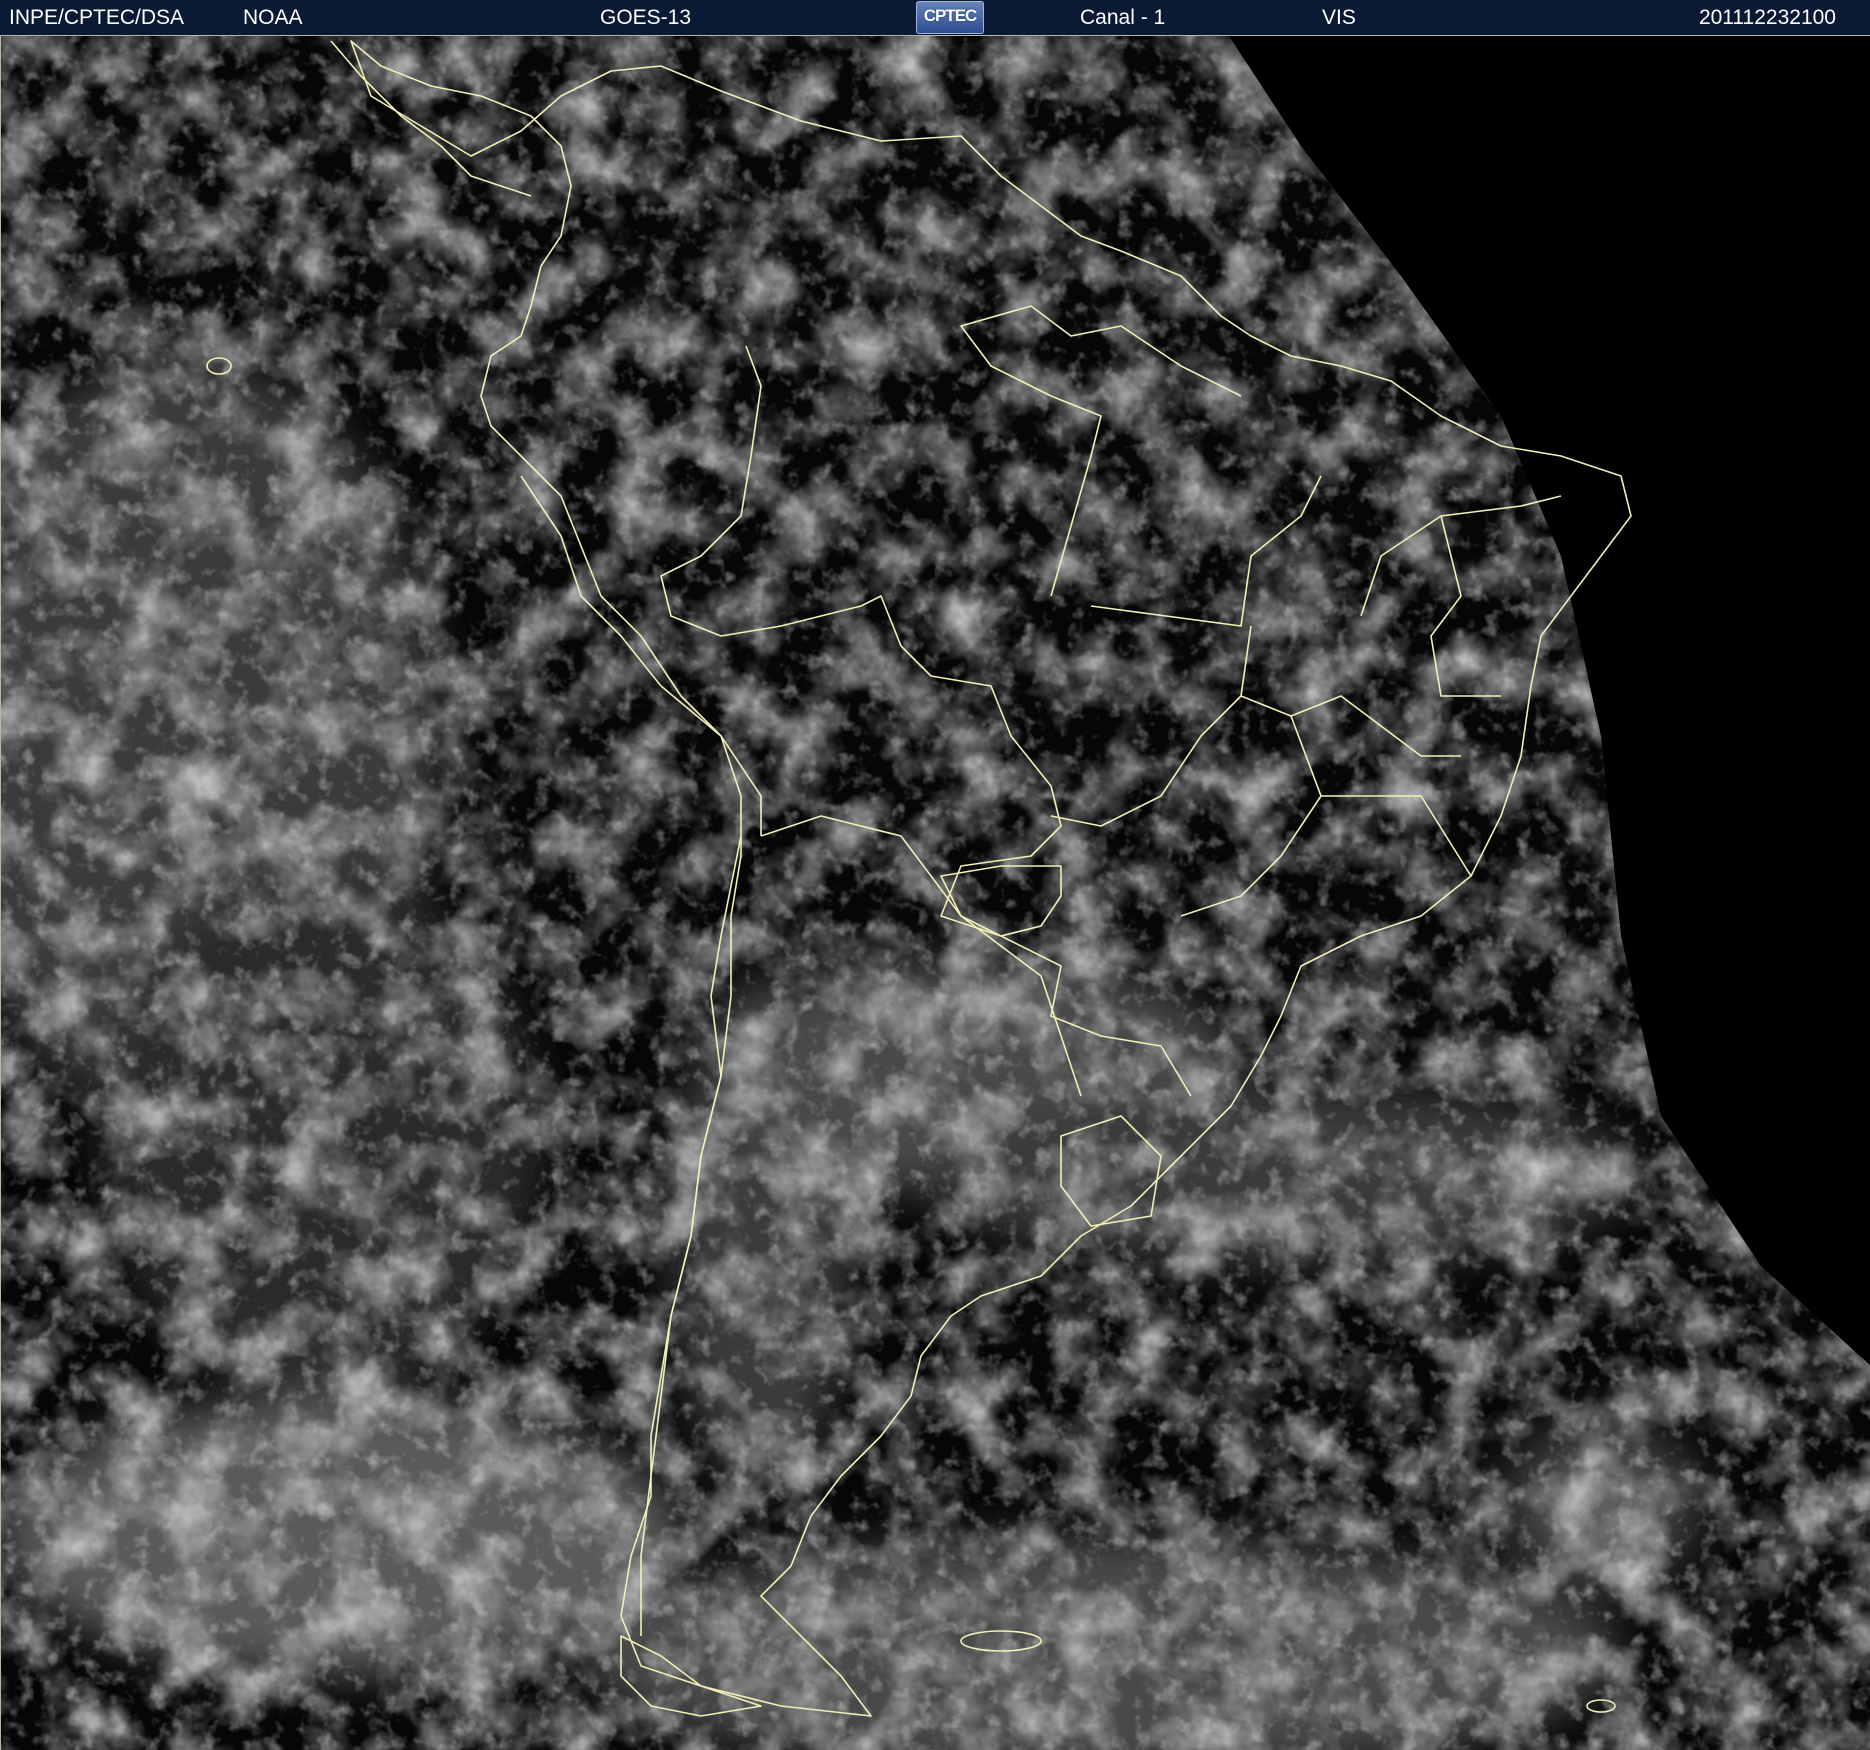 The width and height of the screenshot is (1870, 1750). Describe the element at coordinates (273, 17) in the screenshot. I see `agency-label: NOAA` at that location.